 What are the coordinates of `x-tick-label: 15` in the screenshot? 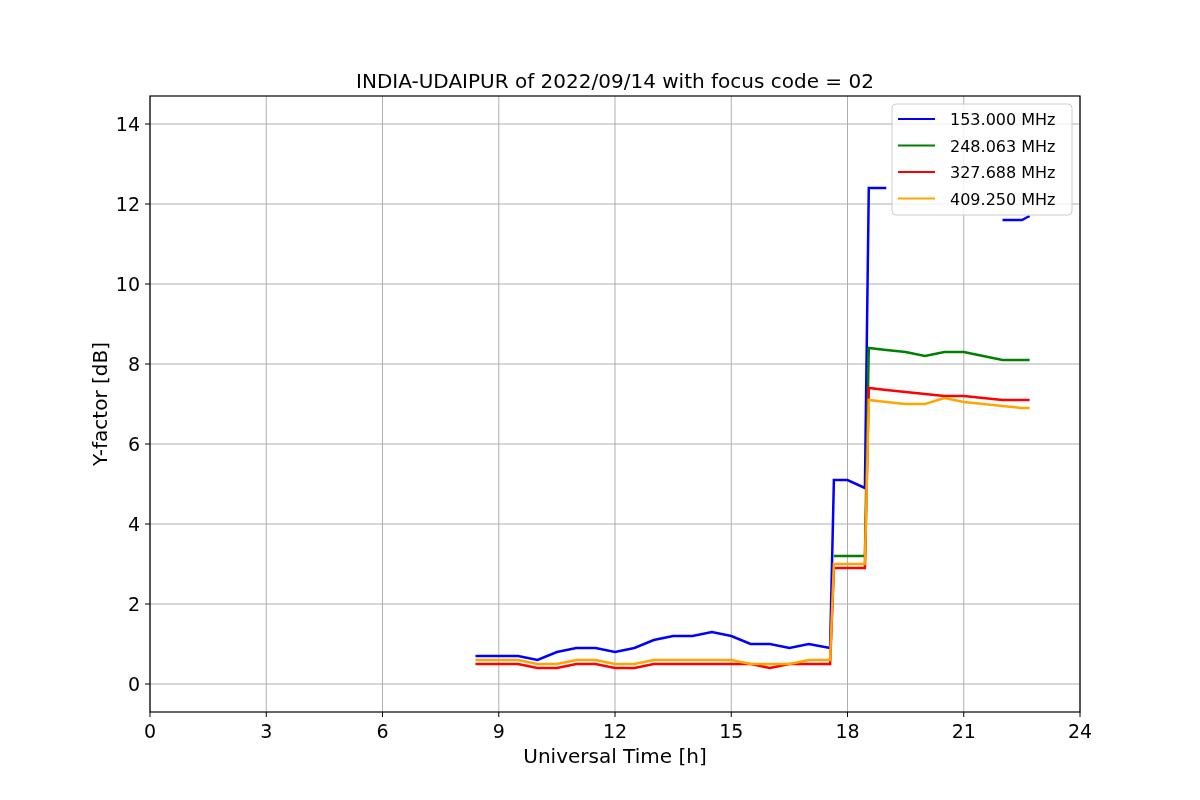 It's located at (731, 731).